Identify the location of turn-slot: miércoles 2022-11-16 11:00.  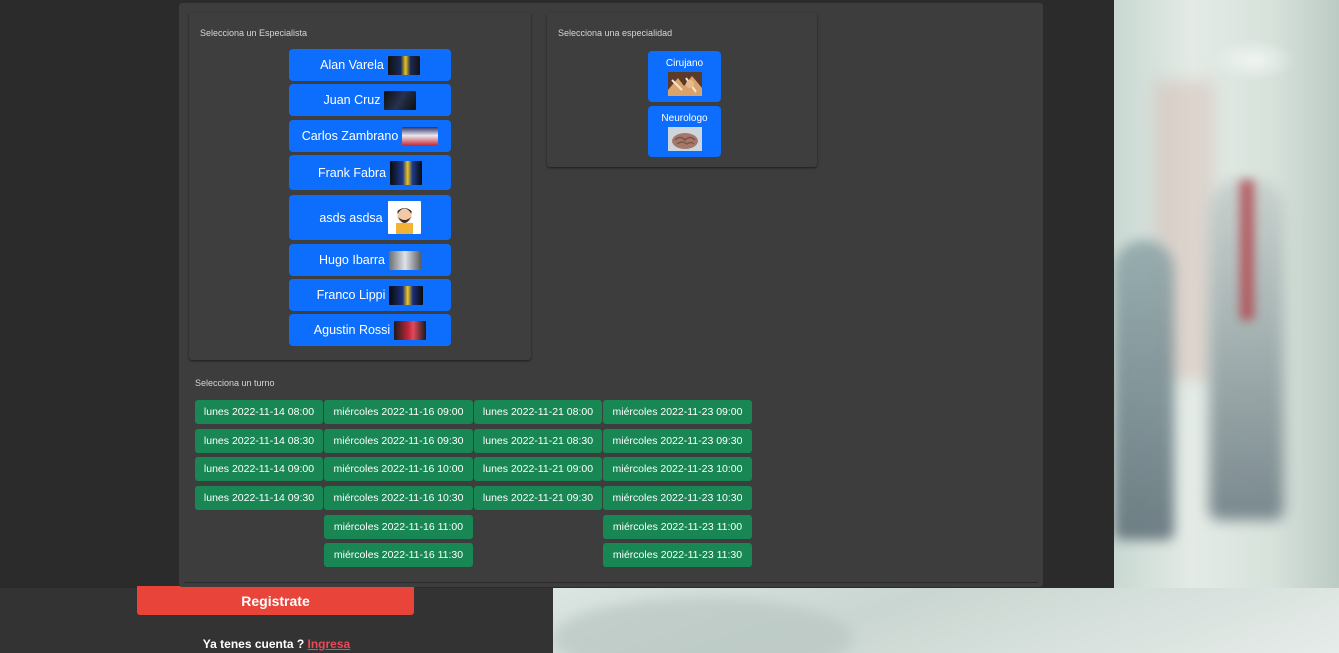
(398, 527).